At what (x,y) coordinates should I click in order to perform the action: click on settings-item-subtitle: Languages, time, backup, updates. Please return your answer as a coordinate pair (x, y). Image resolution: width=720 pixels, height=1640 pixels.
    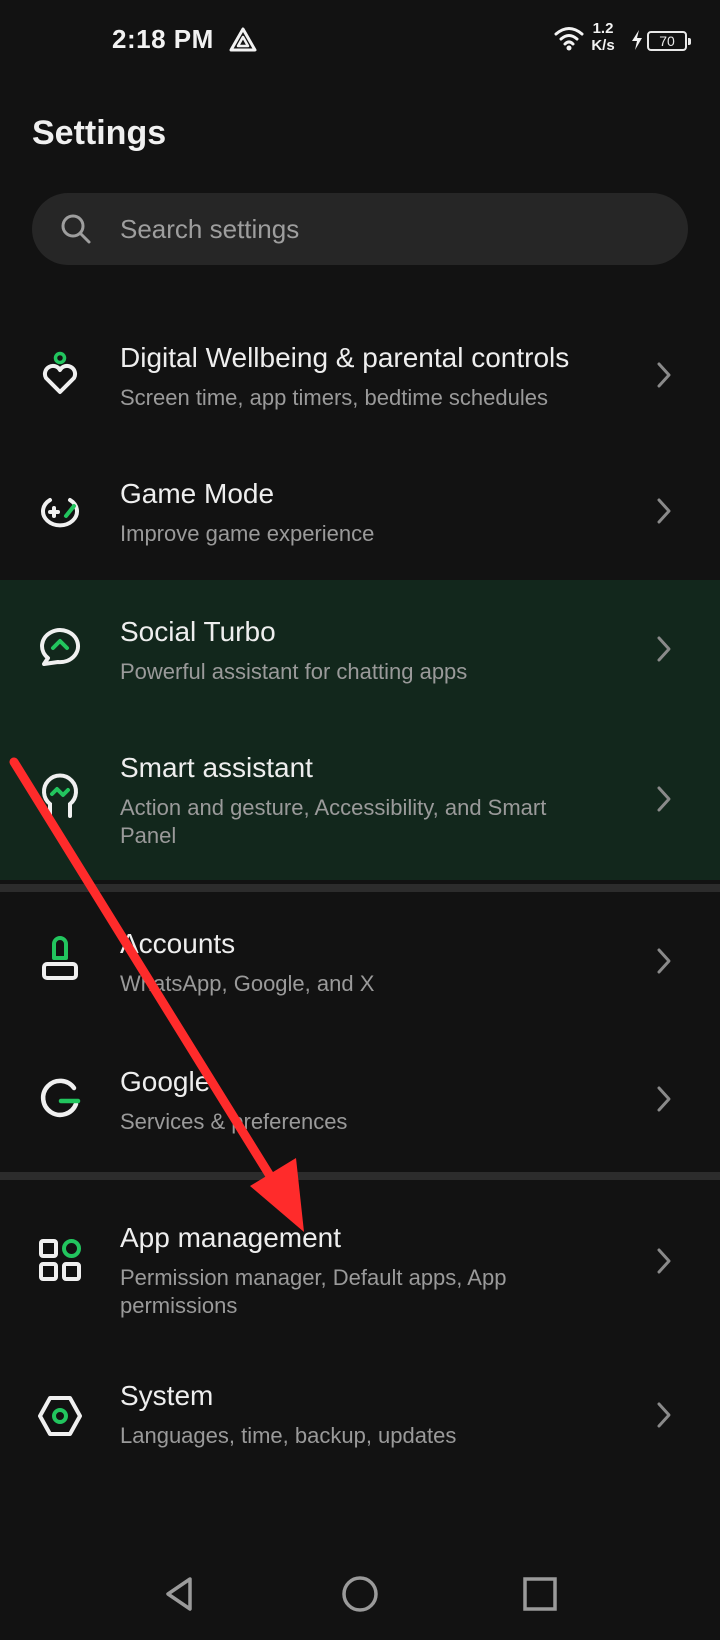
    Looking at the image, I should click on (288, 1435).